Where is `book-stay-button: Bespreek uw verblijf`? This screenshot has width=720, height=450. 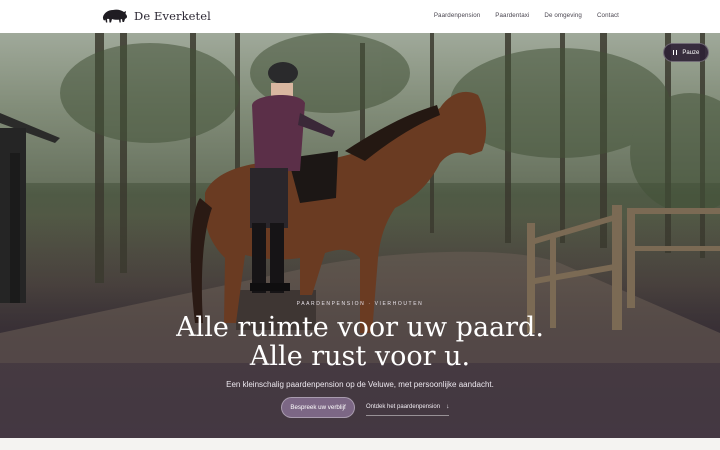
book-stay-button: Bespreek uw verblijf is located at coordinates (318, 407).